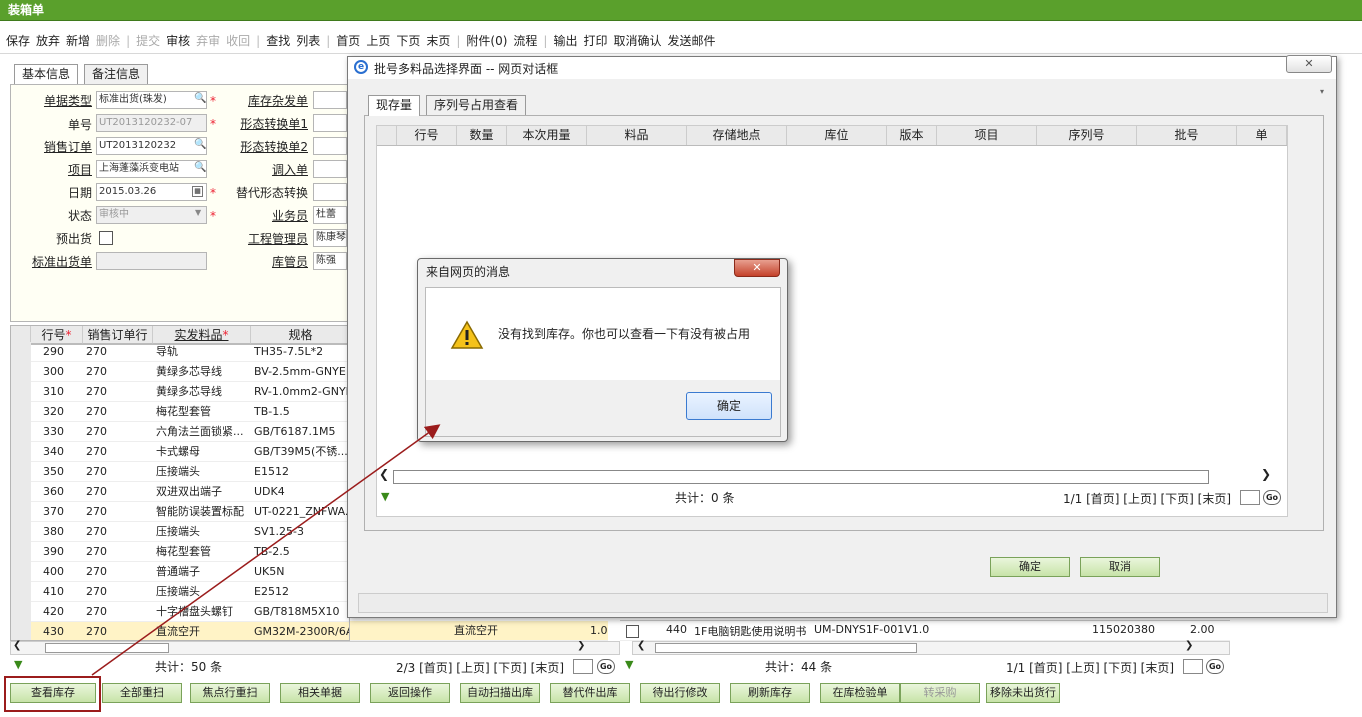  I want to click on tab-notes: 备注信息, so click(116, 74).